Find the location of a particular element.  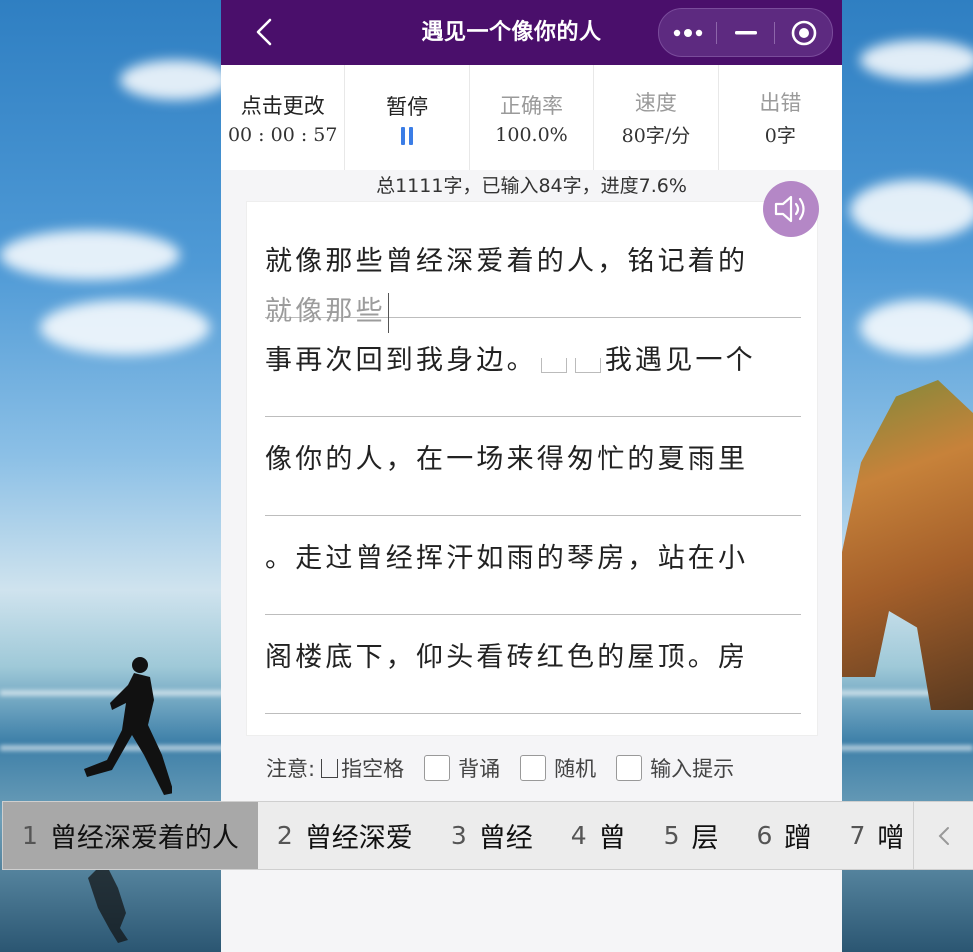

recite-label: 背诵 is located at coordinates (479, 769).